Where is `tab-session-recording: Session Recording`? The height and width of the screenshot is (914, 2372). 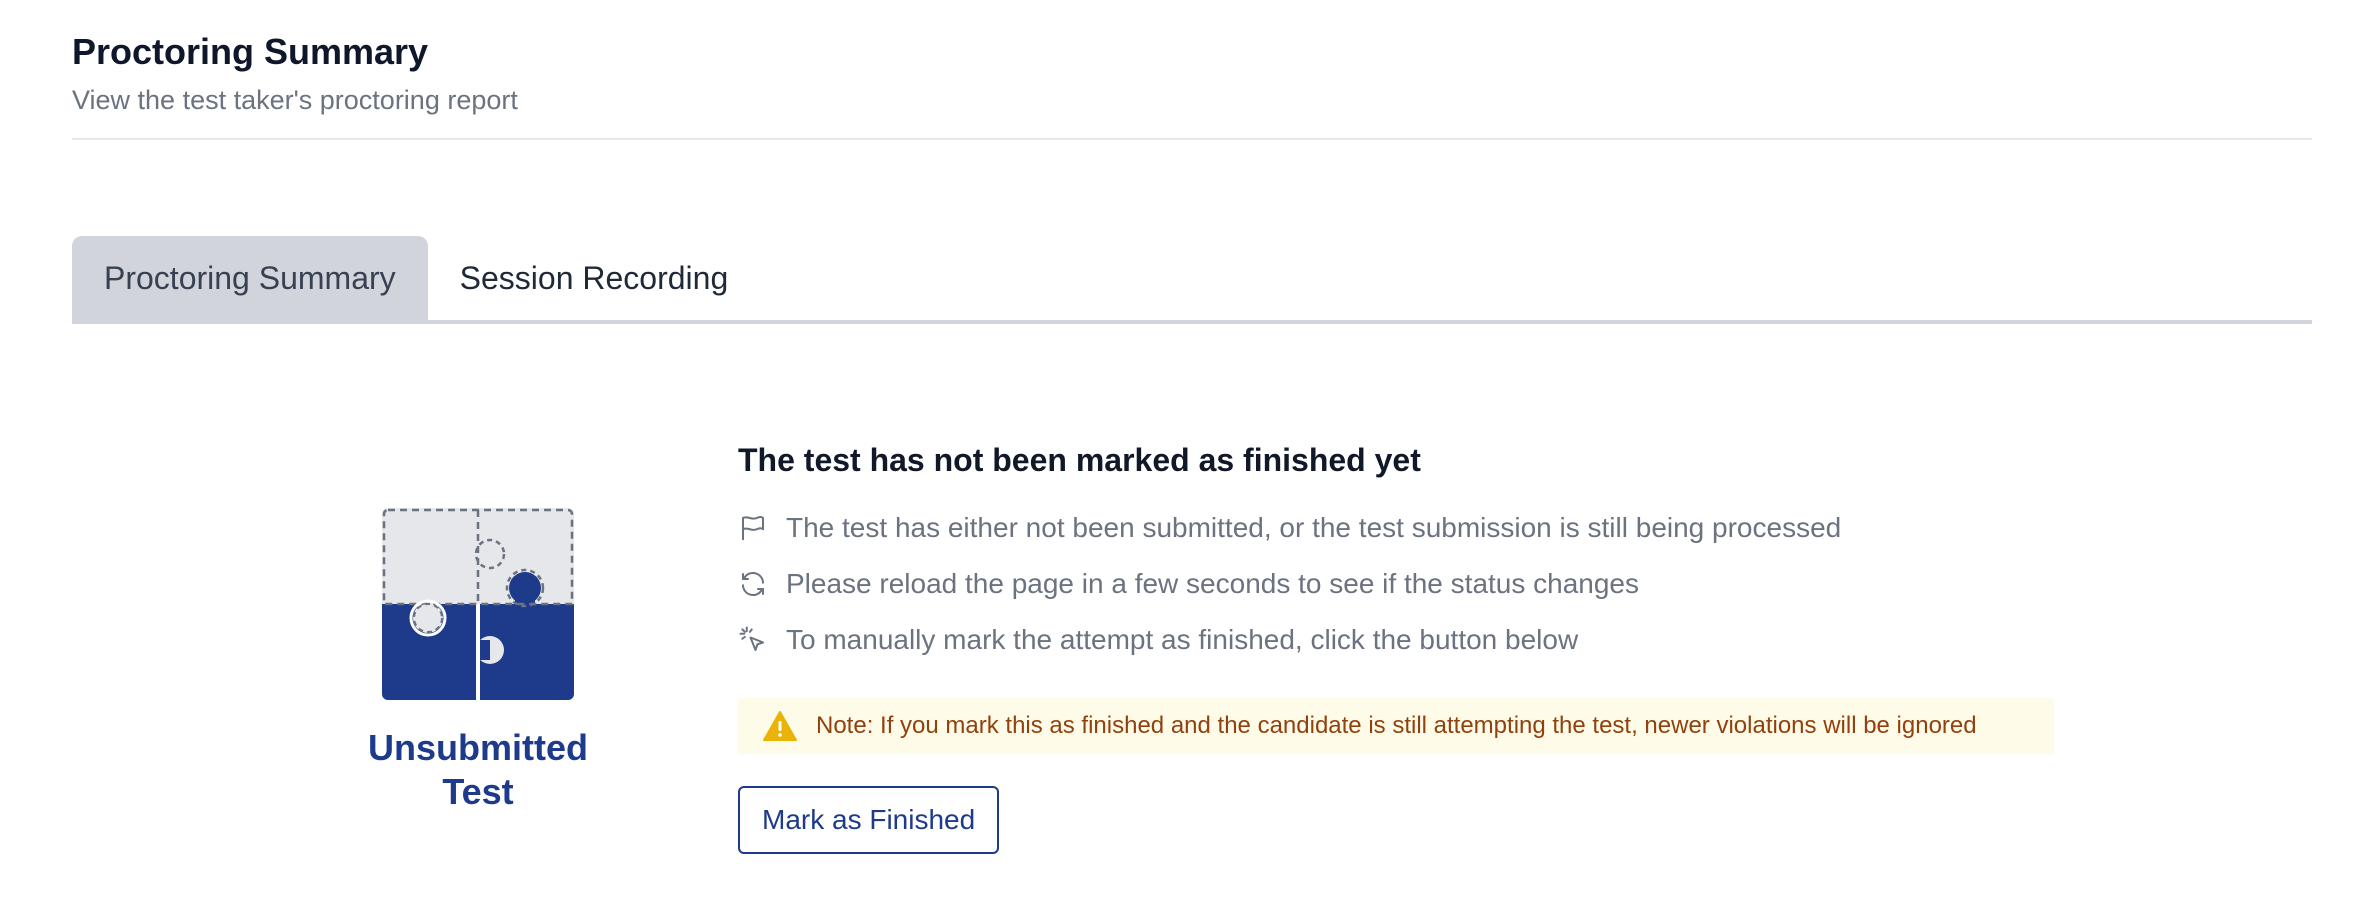 tab-session-recording: Session Recording is located at coordinates (594, 278).